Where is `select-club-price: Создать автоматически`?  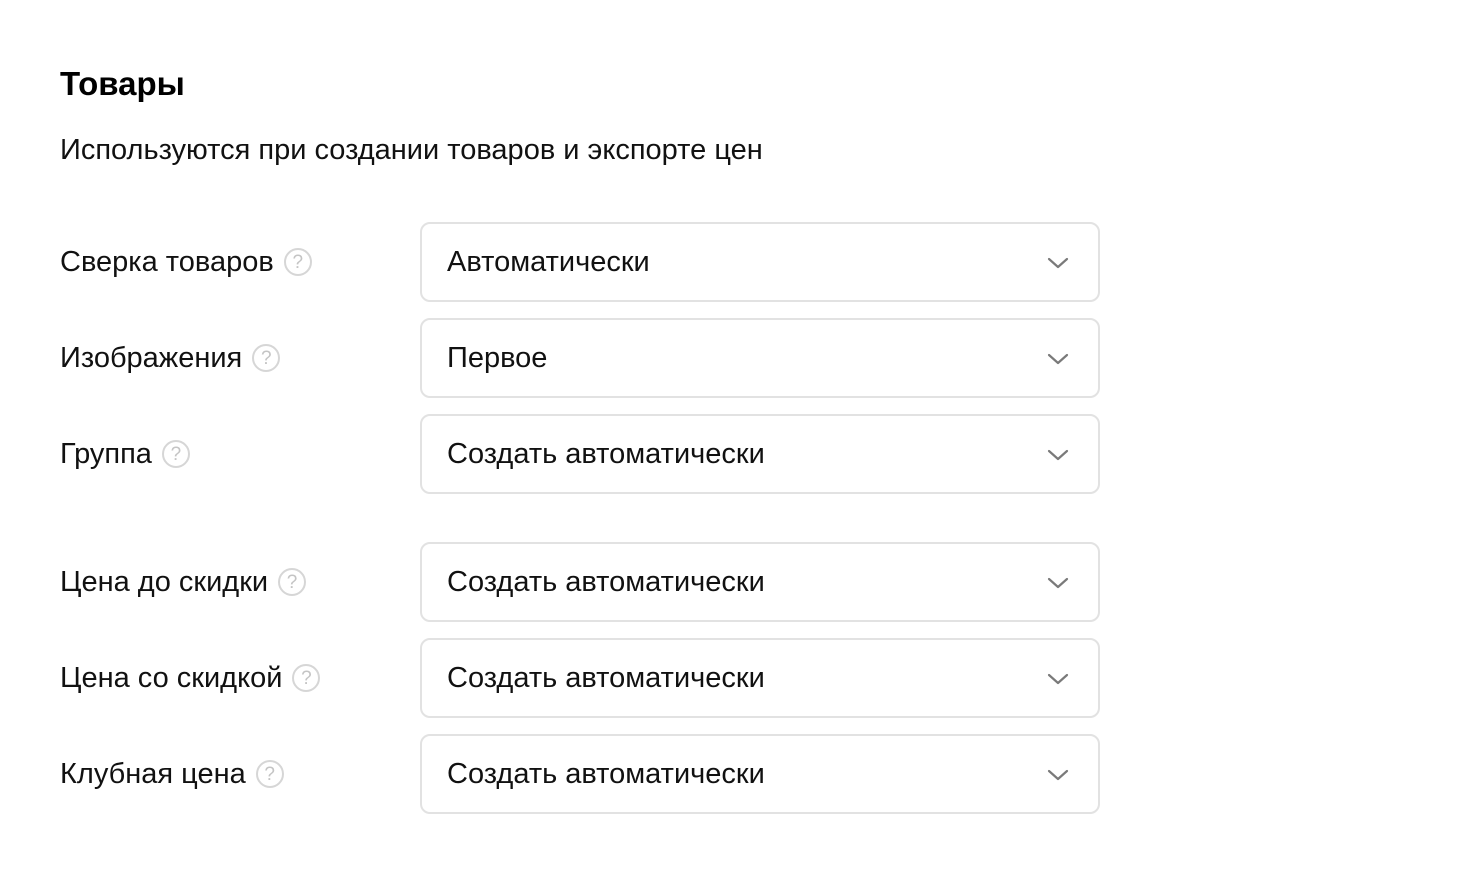 select-club-price: Создать автоматически is located at coordinates (760, 774).